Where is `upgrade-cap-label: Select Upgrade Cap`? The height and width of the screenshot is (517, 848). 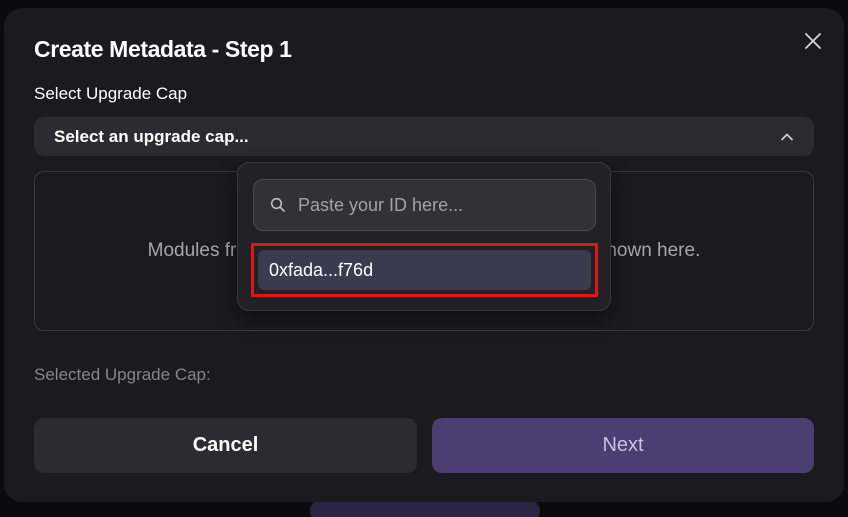 upgrade-cap-label: Select Upgrade Cap is located at coordinates (111, 93).